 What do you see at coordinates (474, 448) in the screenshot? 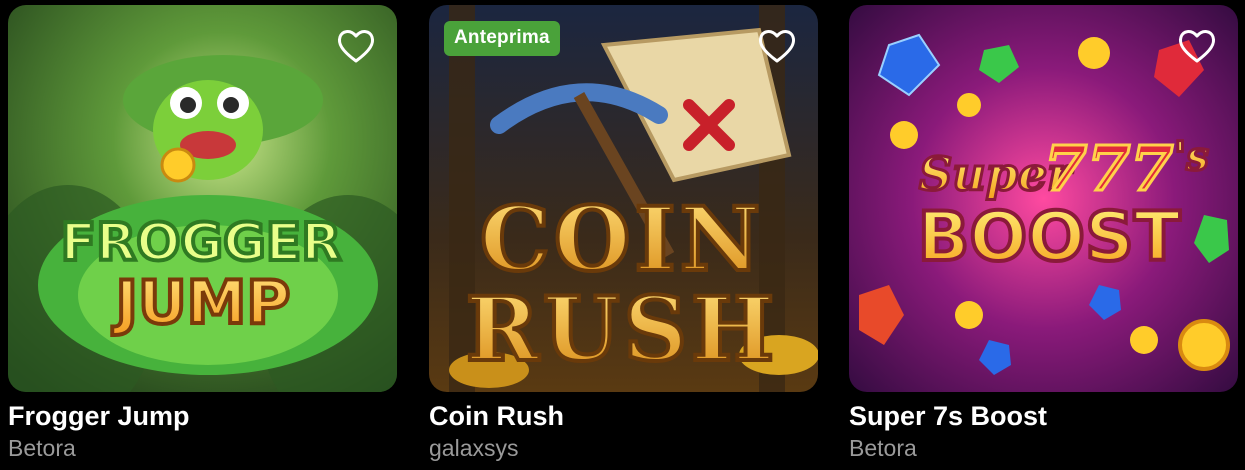
I see `game-provider: galaxsys` at bounding box center [474, 448].